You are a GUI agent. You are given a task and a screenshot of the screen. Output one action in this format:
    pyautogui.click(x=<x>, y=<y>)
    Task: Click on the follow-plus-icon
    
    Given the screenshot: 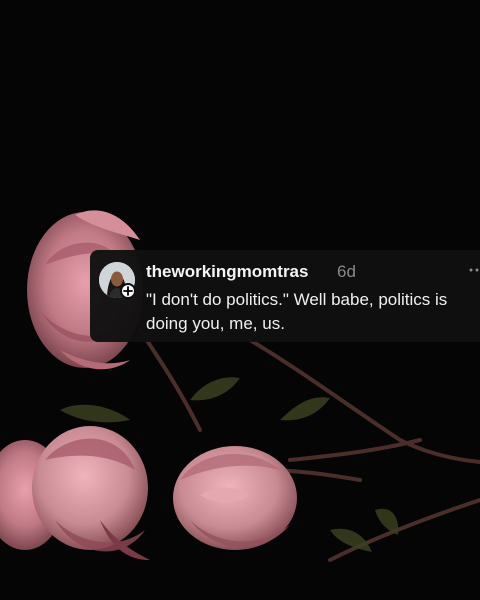 What is the action you would take?
    pyautogui.click(x=128, y=291)
    